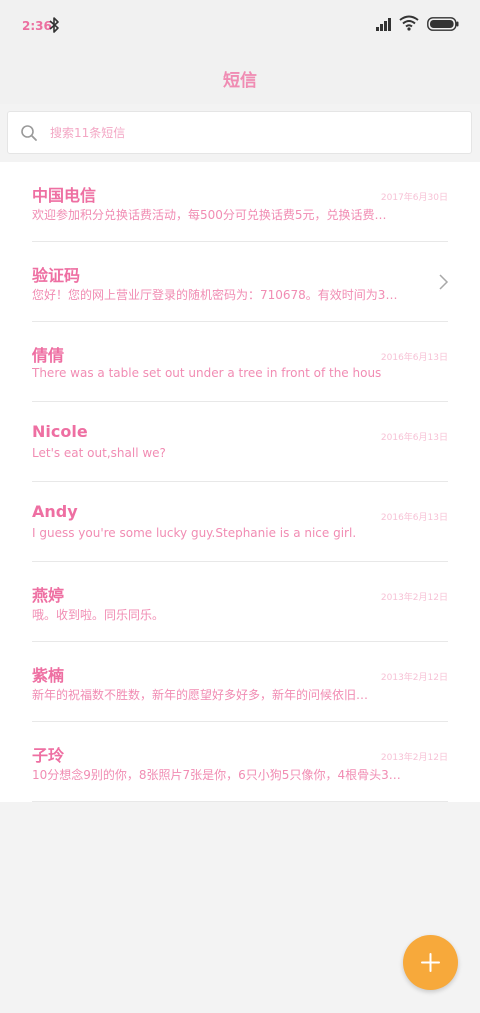  What do you see at coordinates (240, 801) in the screenshot?
I see `divider` at bounding box center [240, 801].